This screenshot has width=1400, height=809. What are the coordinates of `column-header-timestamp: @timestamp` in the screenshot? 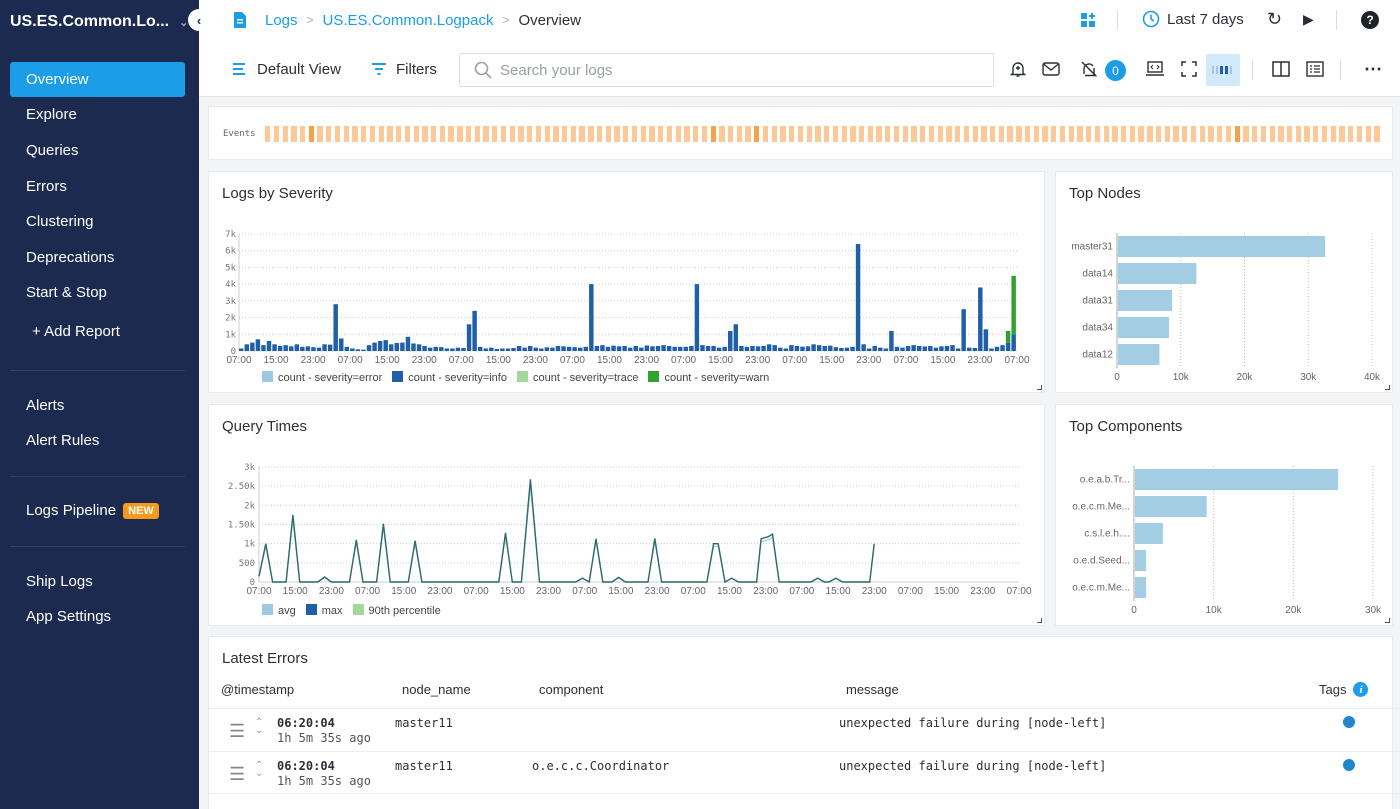 It's located at (257, 689).